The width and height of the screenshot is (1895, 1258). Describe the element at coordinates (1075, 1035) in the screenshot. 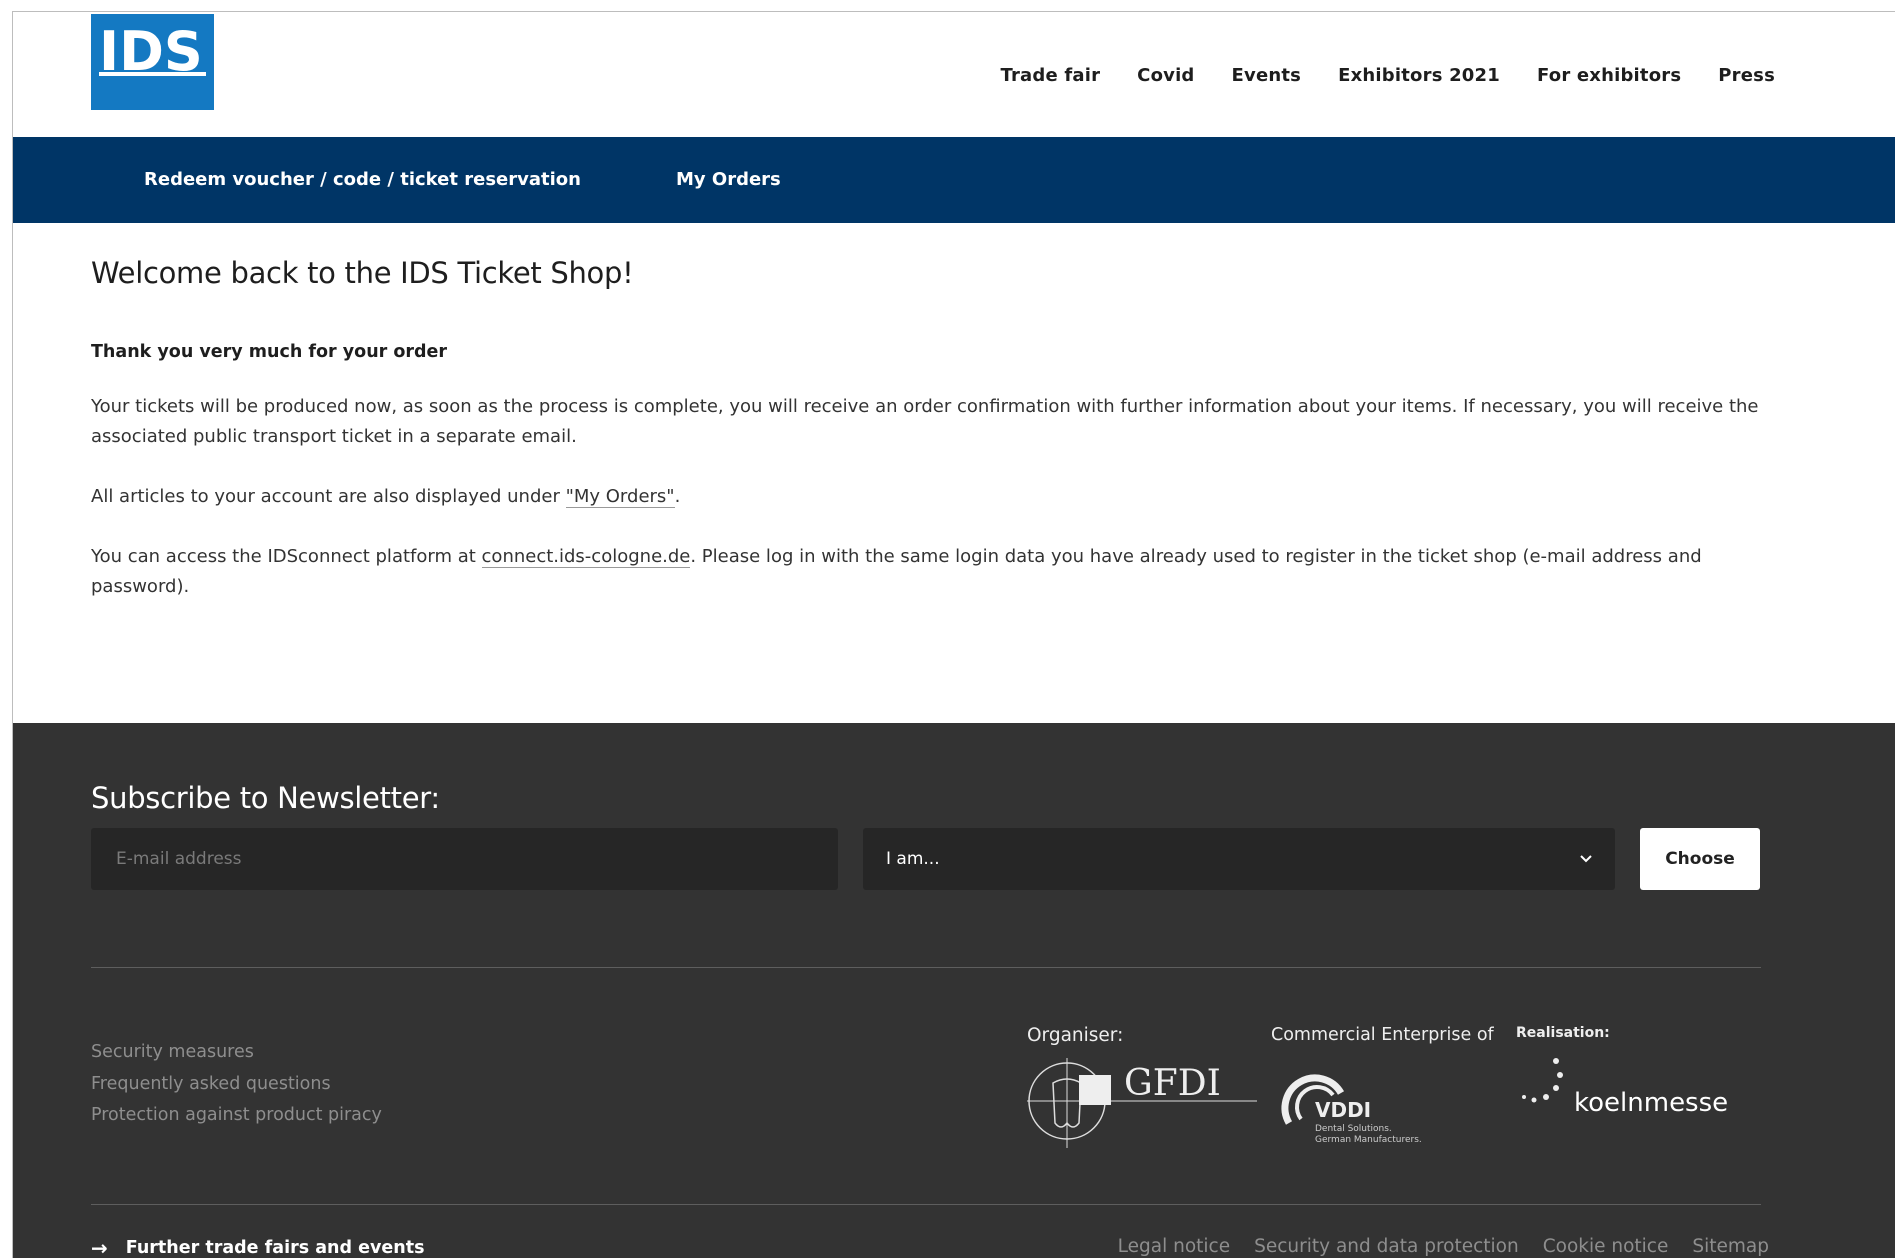

I see `organiser-label: Organiser:` at that location.